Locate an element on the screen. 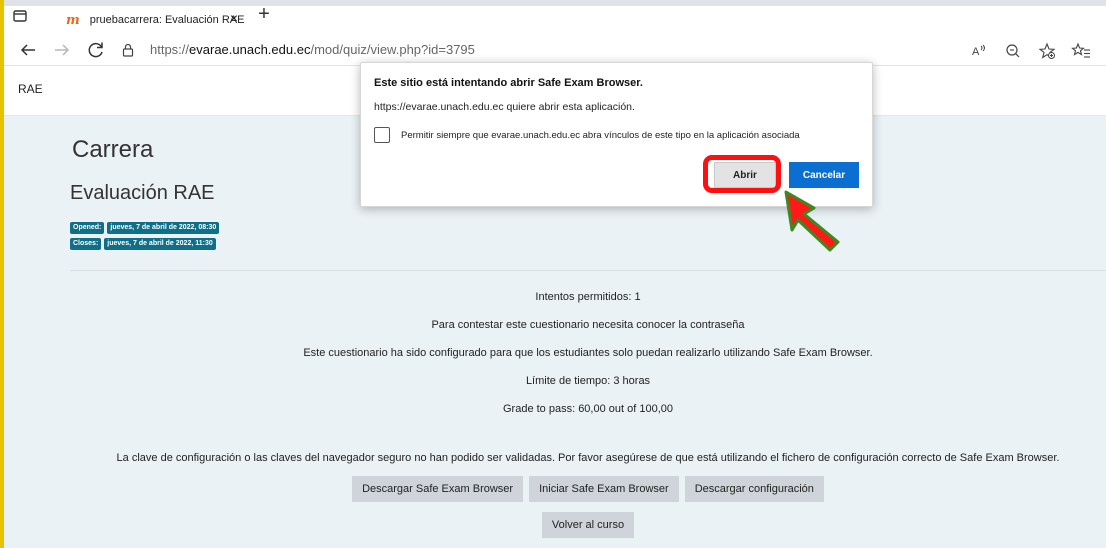  time-limit: Límite de tiempo: 3 horas is located at coordinates (588, 381).